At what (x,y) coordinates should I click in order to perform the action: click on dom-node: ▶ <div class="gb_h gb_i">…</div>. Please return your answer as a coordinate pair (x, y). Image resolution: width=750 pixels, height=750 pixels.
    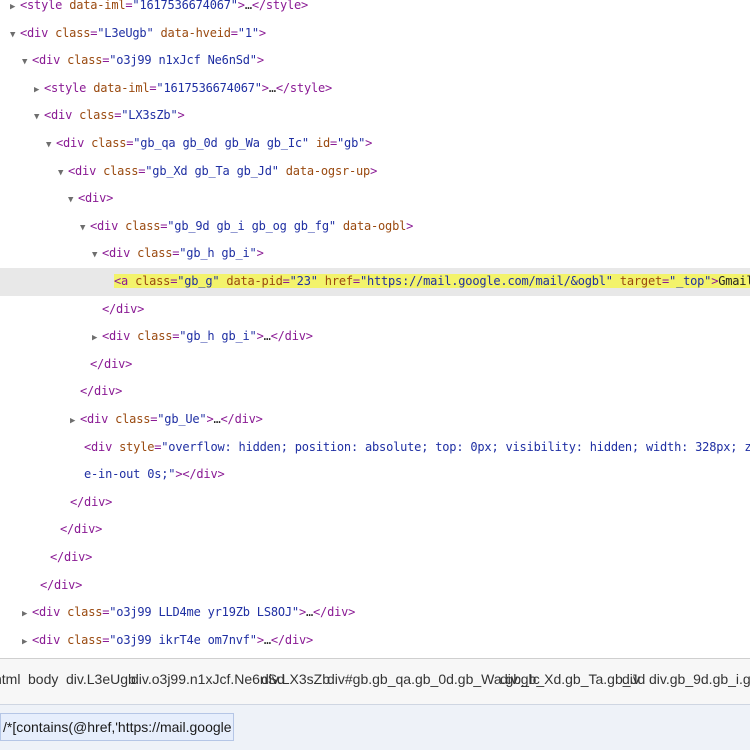
    Looking at the image, I should click on (375, 337).